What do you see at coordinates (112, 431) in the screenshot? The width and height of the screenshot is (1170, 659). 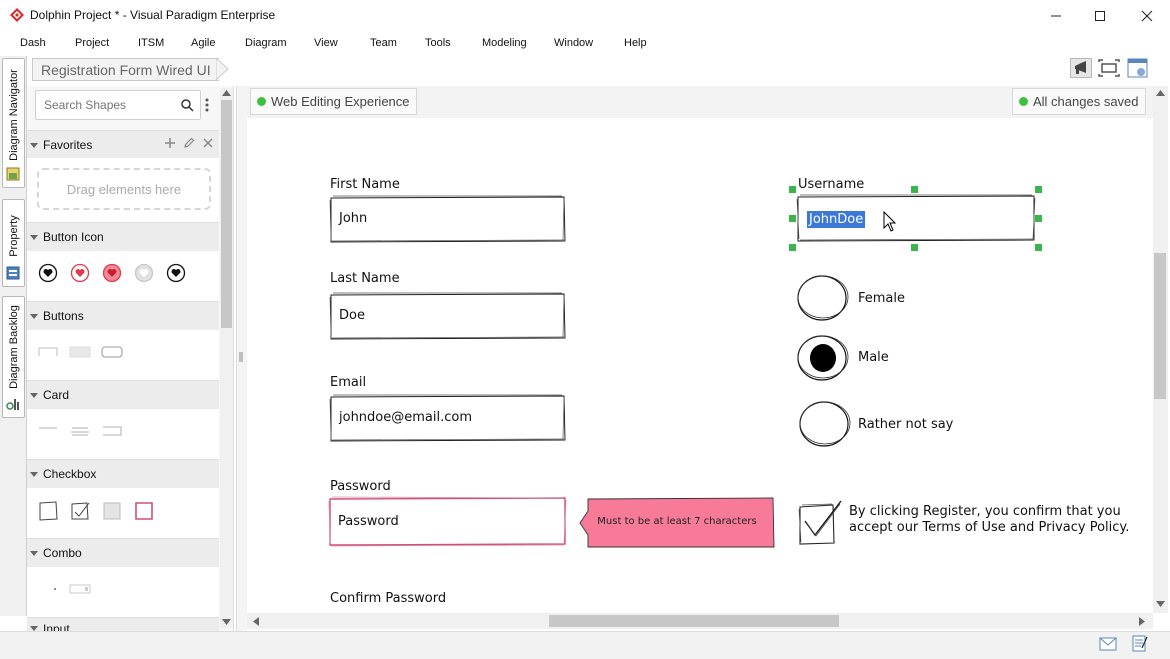 I see `card-box-shape-icon` at bounding box center [112, 431].